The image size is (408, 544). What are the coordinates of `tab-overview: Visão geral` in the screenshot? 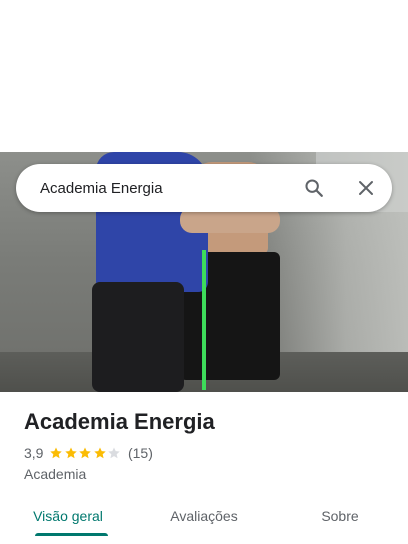 It's located at (68, 516).